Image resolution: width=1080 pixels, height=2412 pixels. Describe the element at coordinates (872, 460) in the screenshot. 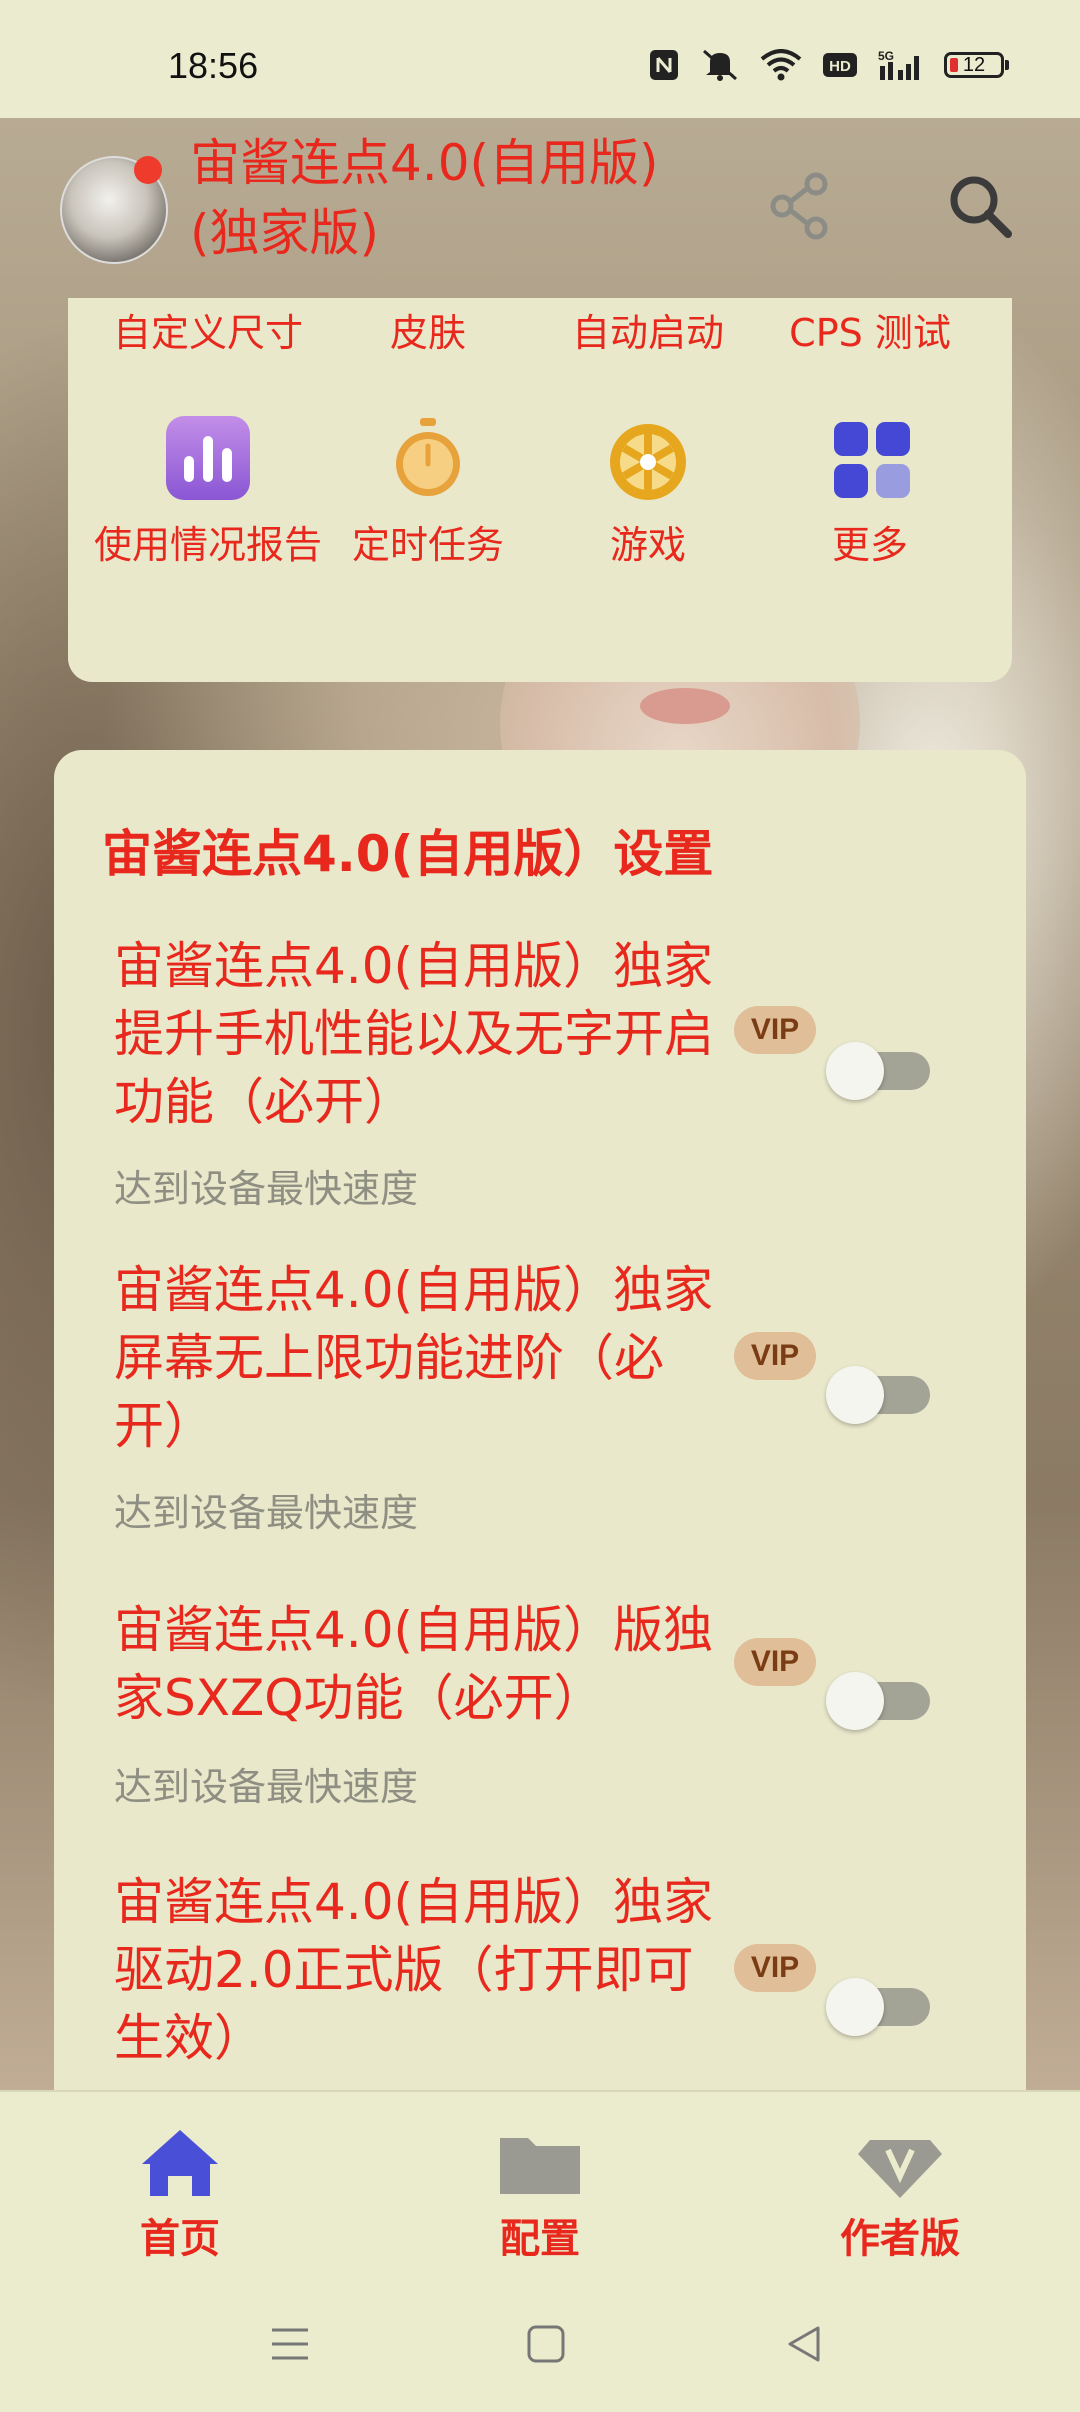

I see `more-grid-icon` at that location.